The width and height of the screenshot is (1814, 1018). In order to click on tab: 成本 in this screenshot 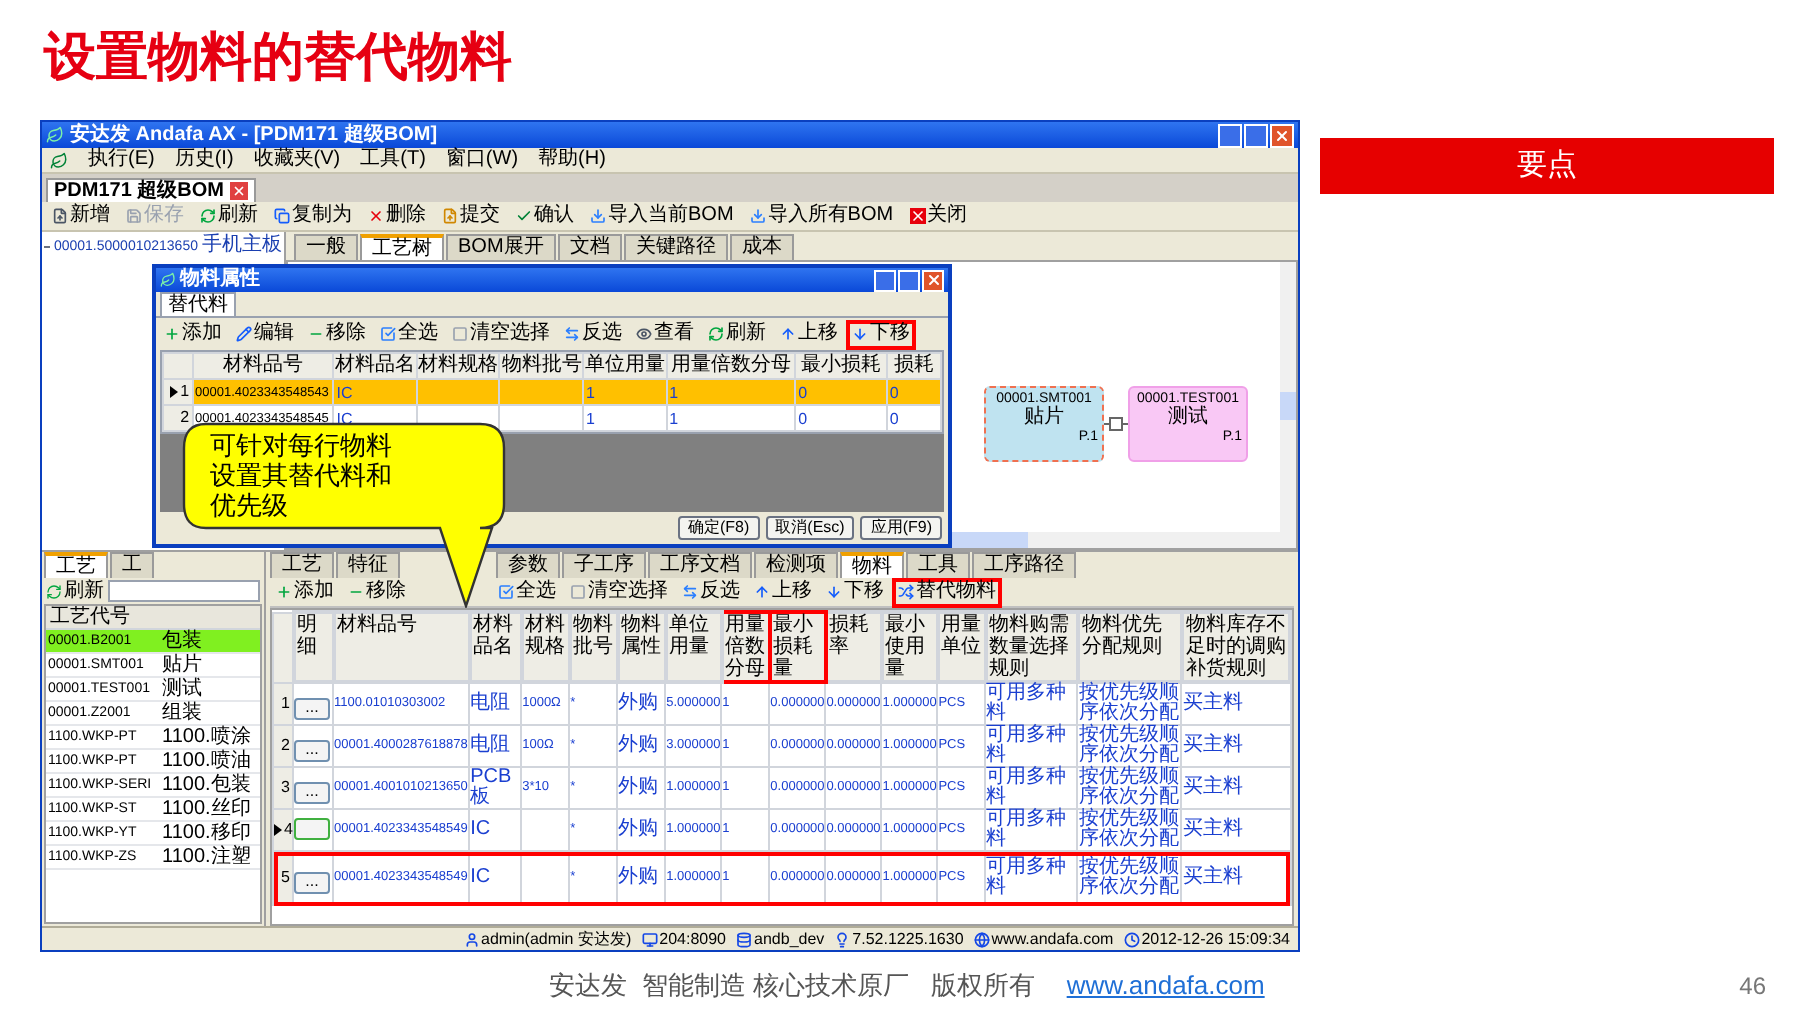, I will do `click(761, 247)`.